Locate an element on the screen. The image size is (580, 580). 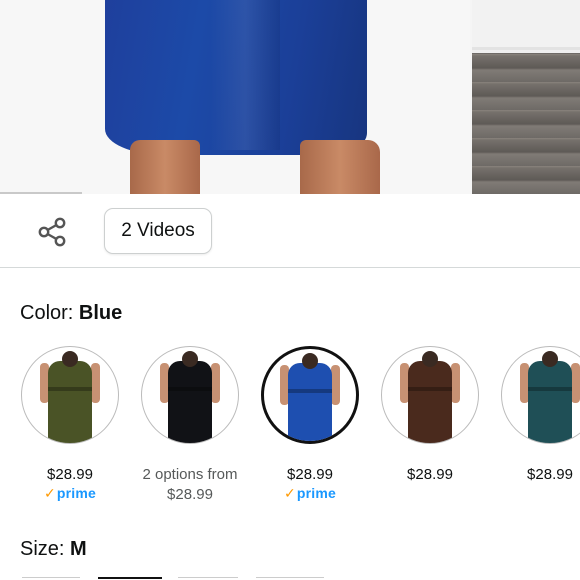
color-label: Color: Blue is located at coordinates (71, 313).